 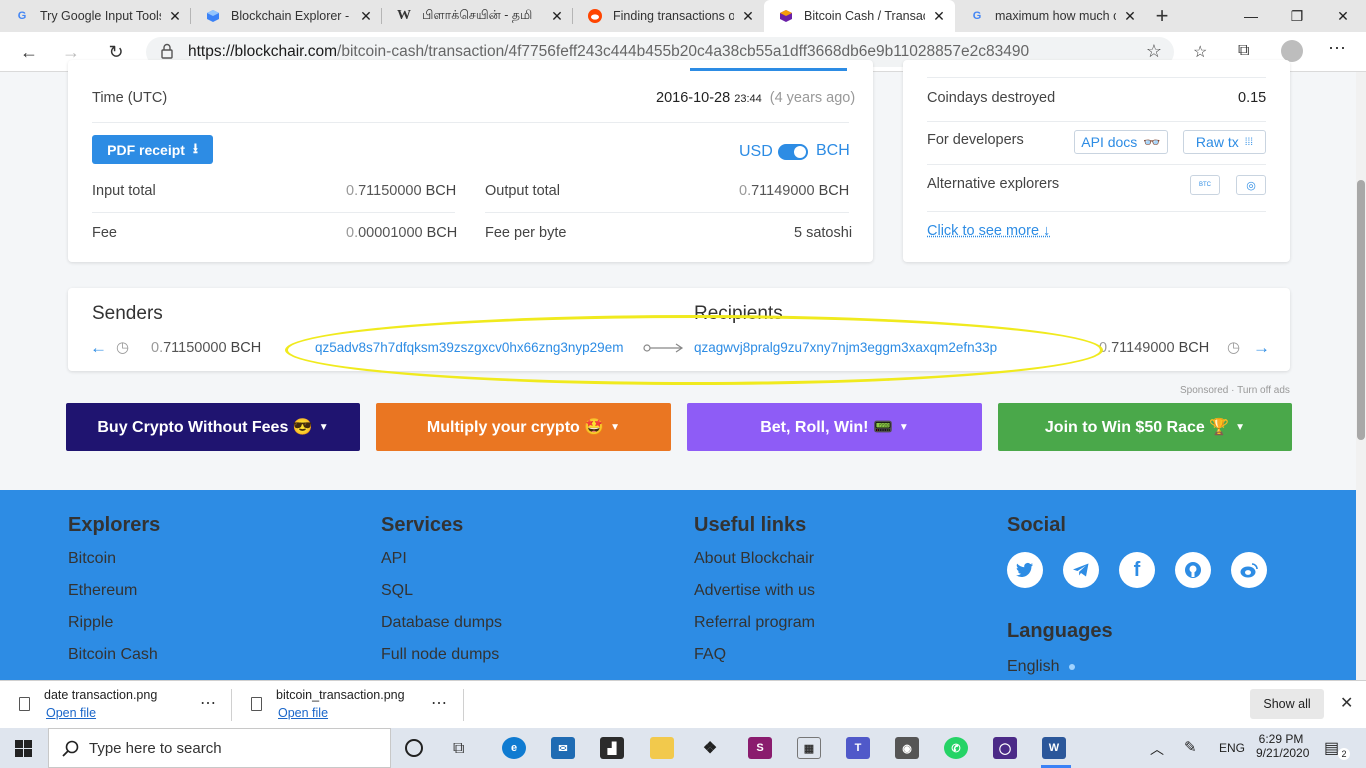 What do you see at coordinates (440, 655) in the screenshot?
I see `footer-link-full-node-dumps: Full node dumps` at bounding box center [440, 655].